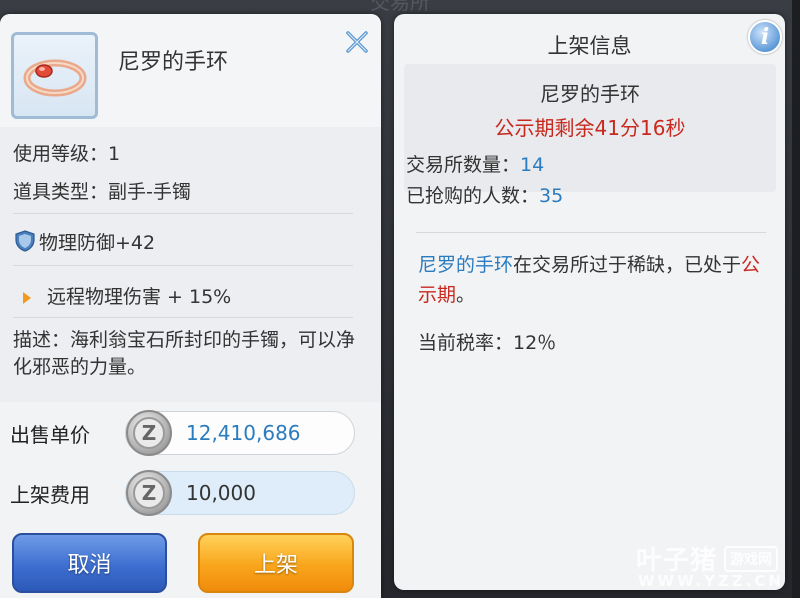 The image size is (800, 598). I want to click on close-button, so click(357, 42).